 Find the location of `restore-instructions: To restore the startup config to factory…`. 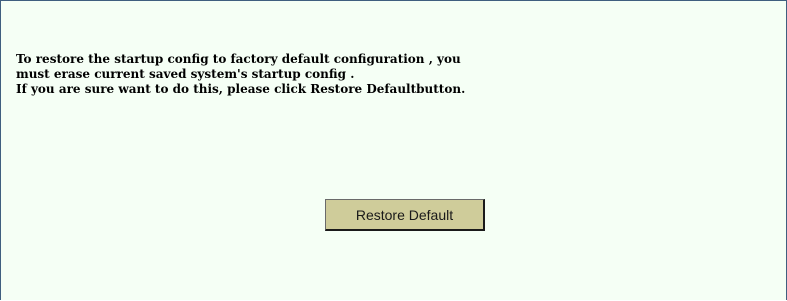

restore-instructions: To restore the startup config to factory… is located at coordinates (276, 74).